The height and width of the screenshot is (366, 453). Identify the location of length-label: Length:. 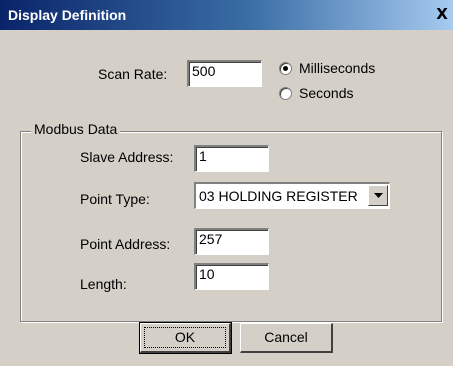
(103, 284).